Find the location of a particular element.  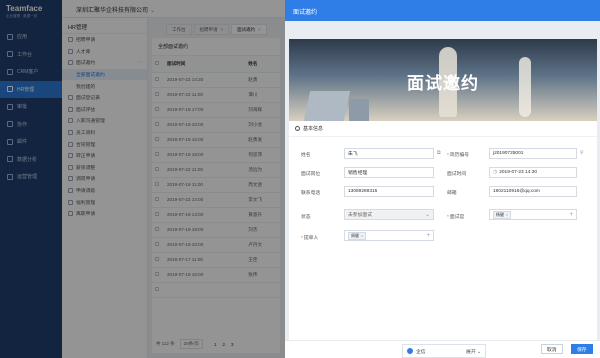

lookup-icon: ⧉ is located at coordinates (439, 153).